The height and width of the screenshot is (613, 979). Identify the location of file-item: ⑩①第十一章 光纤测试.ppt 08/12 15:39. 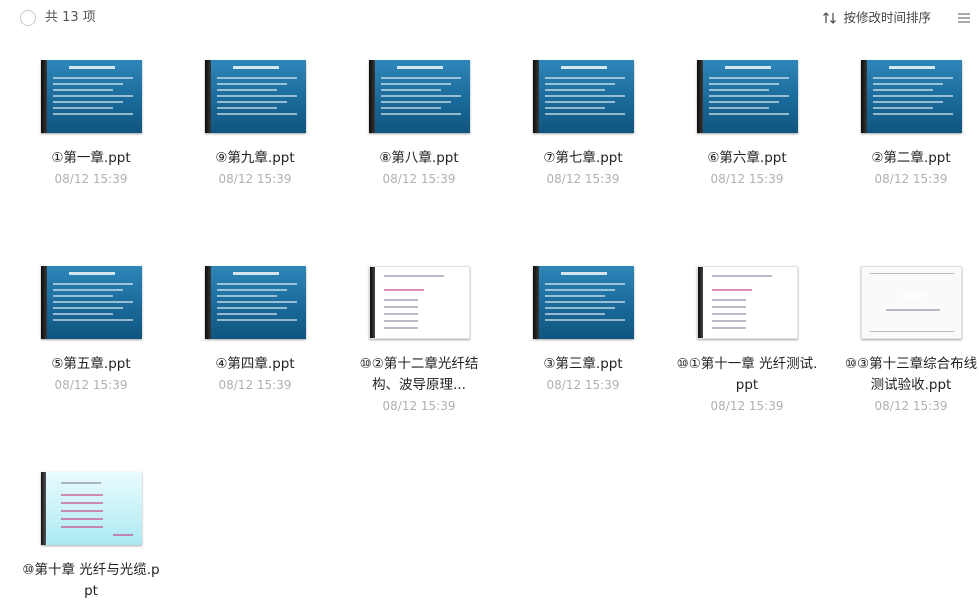
(747, 341).